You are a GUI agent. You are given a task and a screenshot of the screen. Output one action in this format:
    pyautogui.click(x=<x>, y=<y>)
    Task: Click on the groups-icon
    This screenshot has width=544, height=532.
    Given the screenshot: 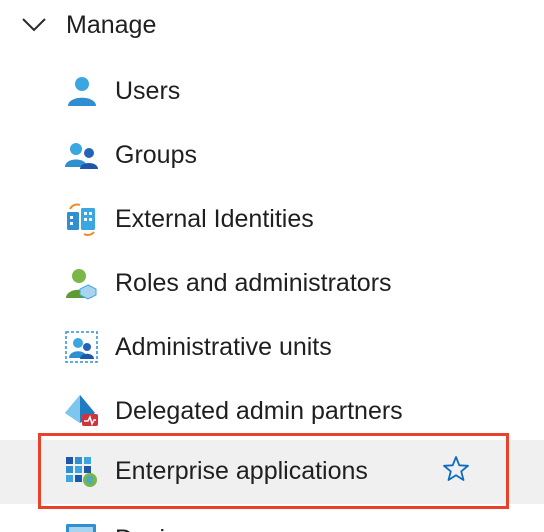 What is the action you would take?
    pyautogui.click(x=81, y=156)
    